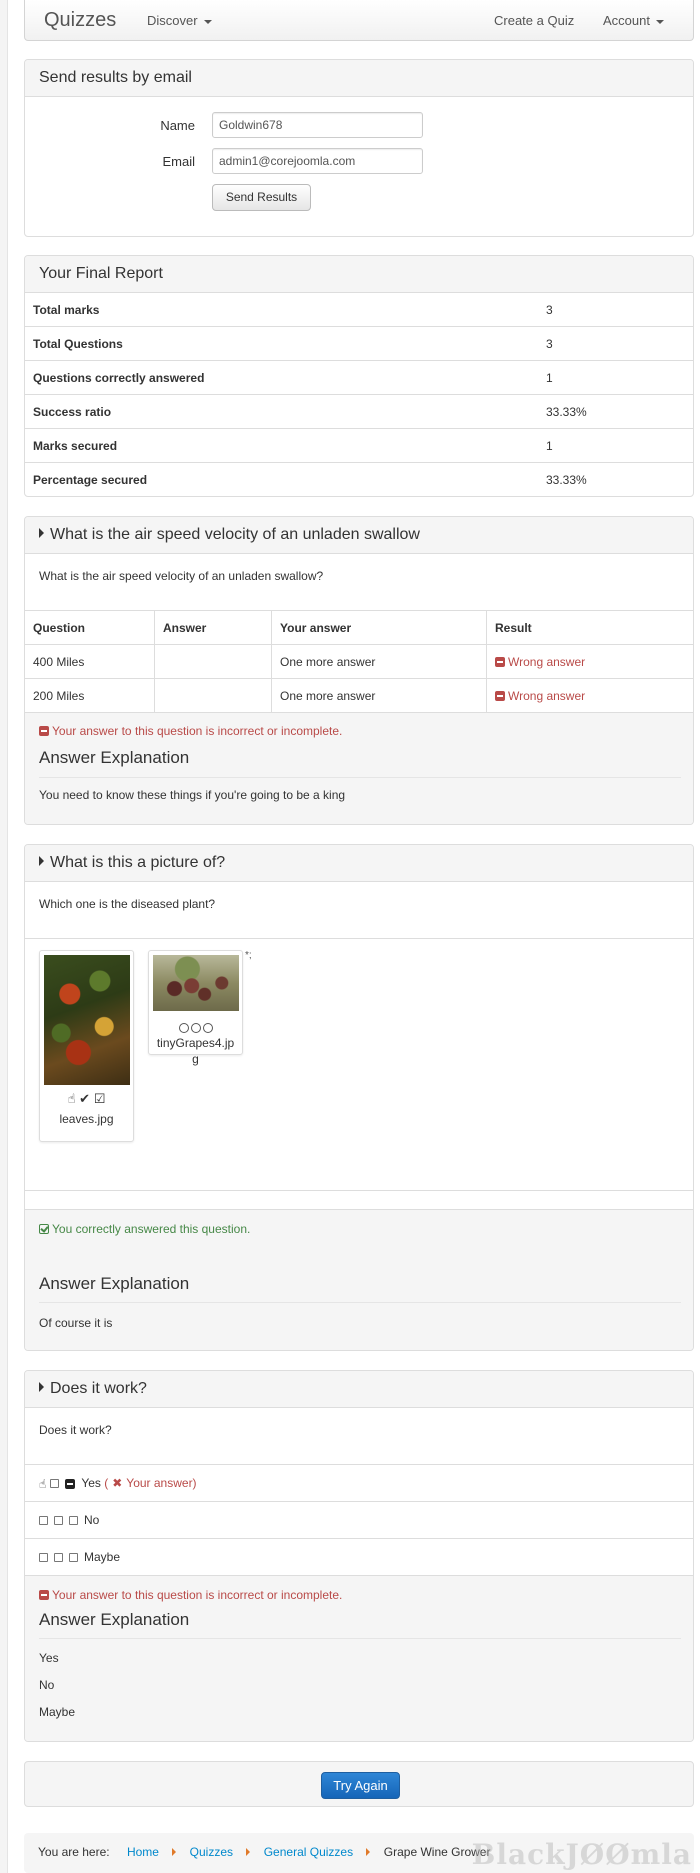 This screenshot has width=700, height=1873. Describe the element at coordinates (177, 125) in the screenshot. I see `name-label: Name` at that location.